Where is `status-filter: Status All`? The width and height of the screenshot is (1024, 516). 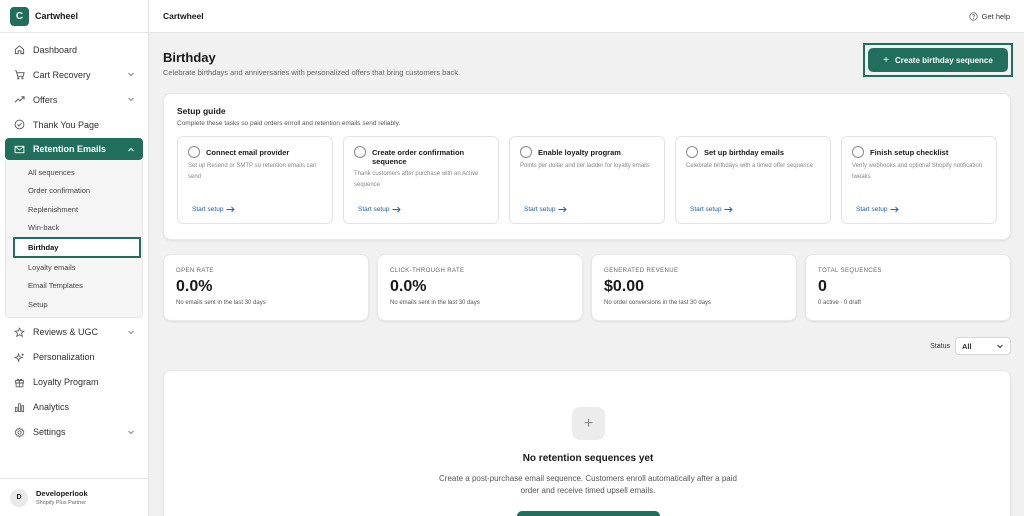 status-filter: Status All is located at coordinates (970, 346).